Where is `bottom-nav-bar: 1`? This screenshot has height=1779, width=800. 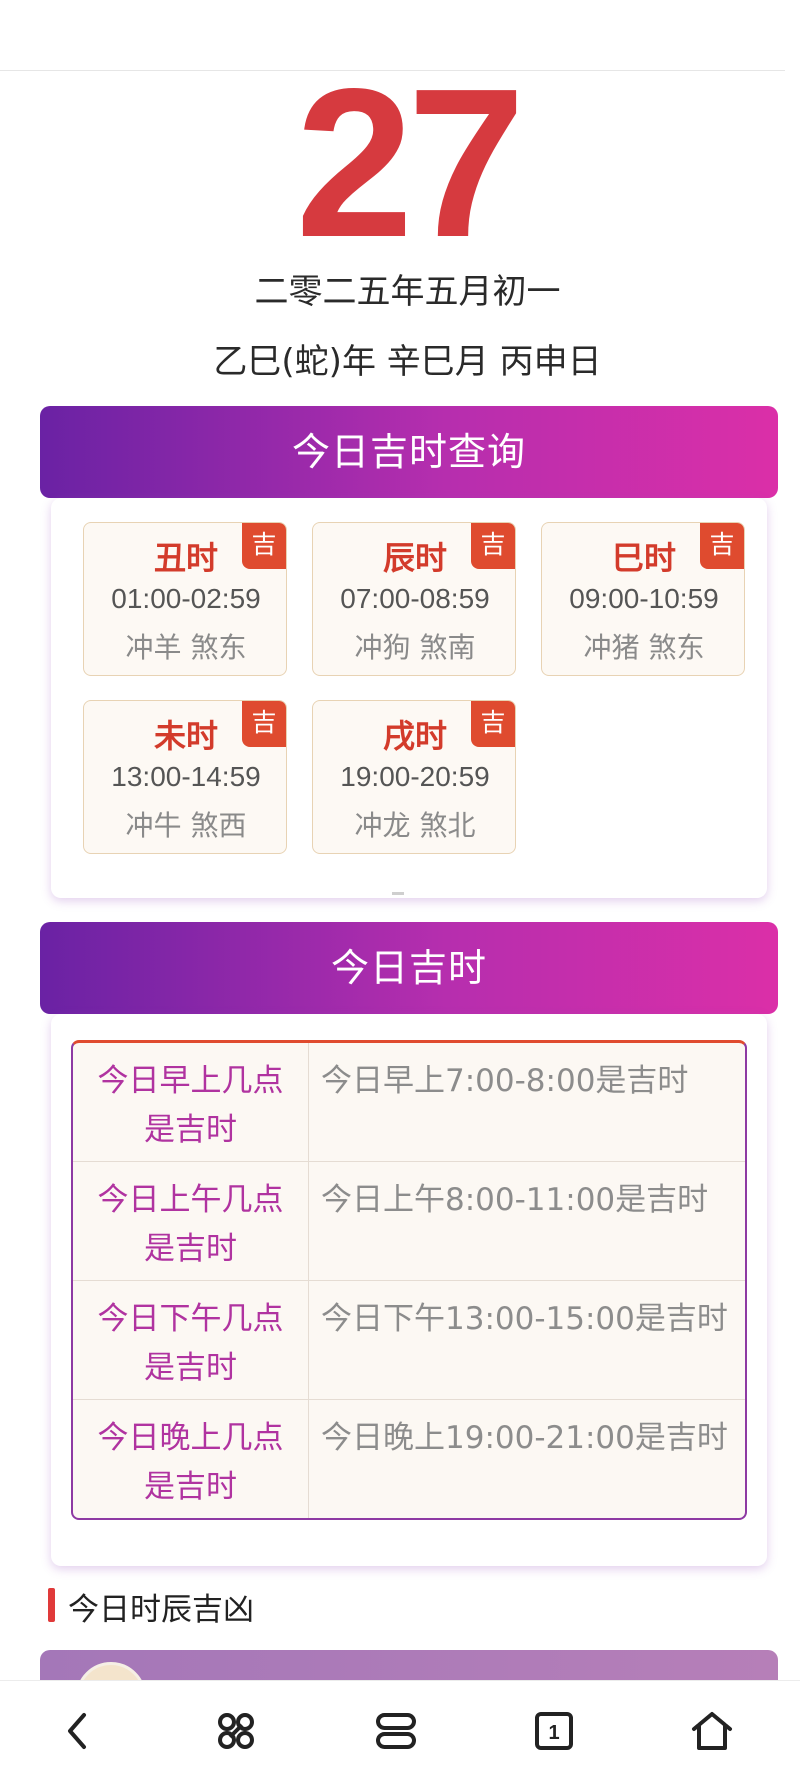 bottom-nav-bar: 1 is located at coordinates (400, 1729).